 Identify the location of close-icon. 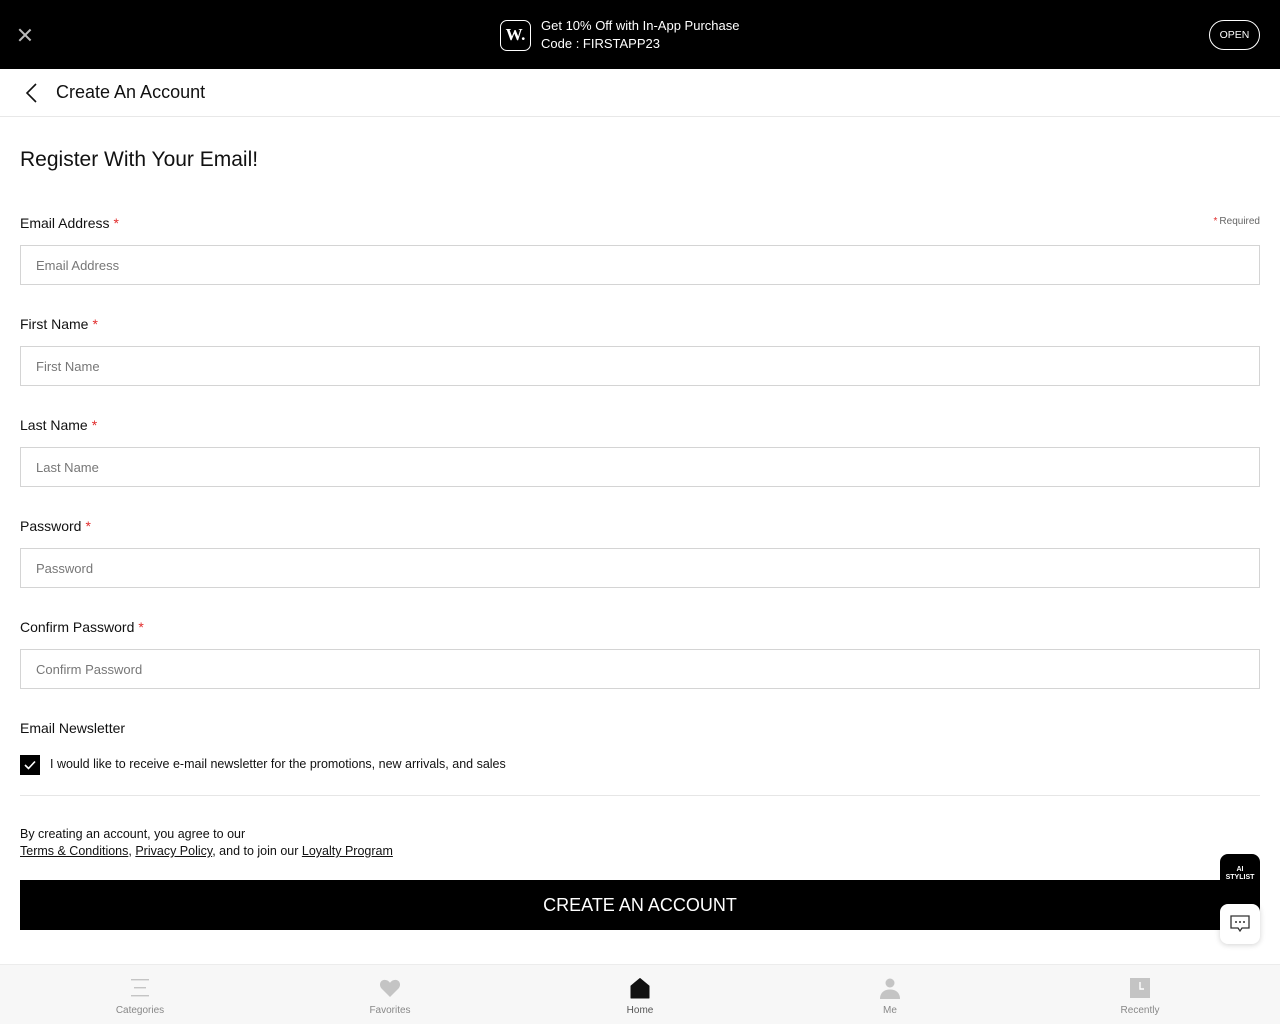
(25, 35).